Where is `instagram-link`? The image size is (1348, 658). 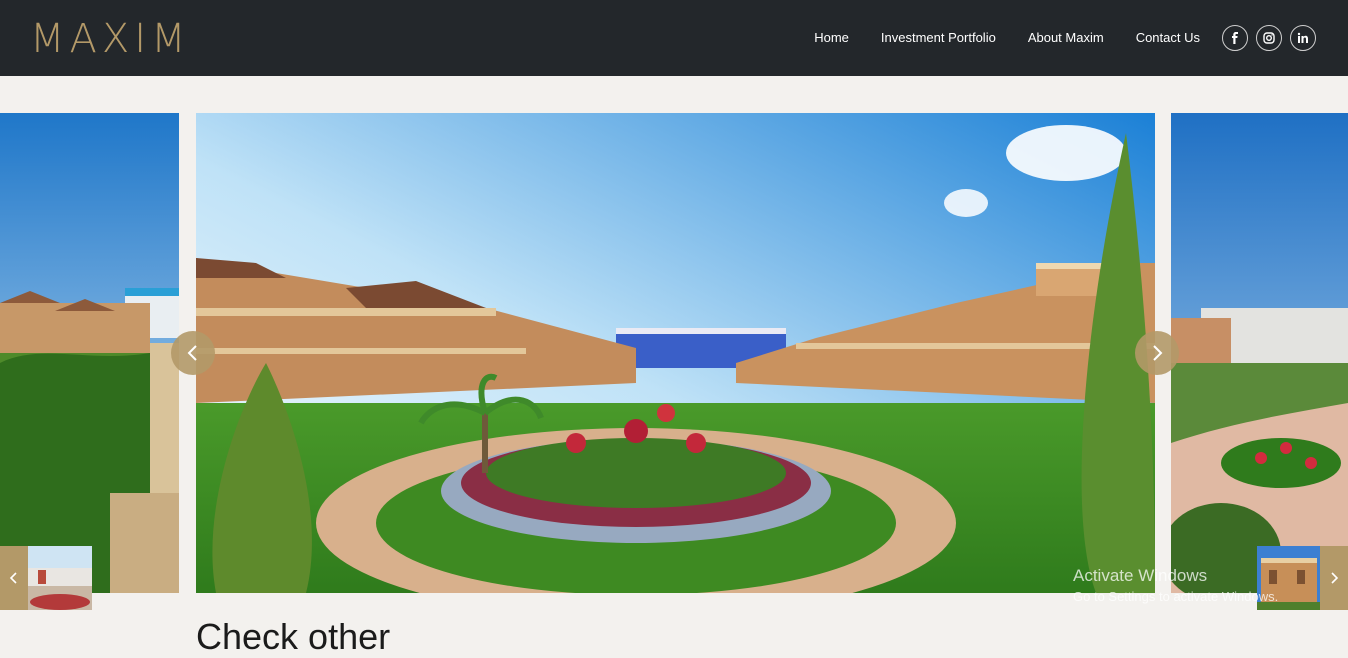 instagram-link is located at coordinates (1269, 38).